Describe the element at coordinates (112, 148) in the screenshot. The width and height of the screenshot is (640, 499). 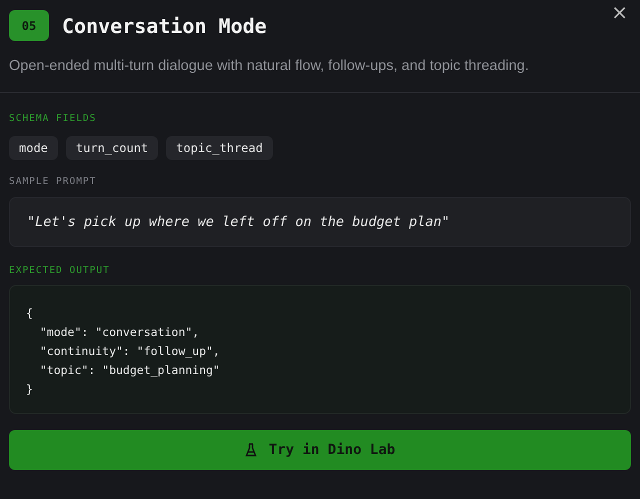
I see `field-chip: turn_count` at that location.